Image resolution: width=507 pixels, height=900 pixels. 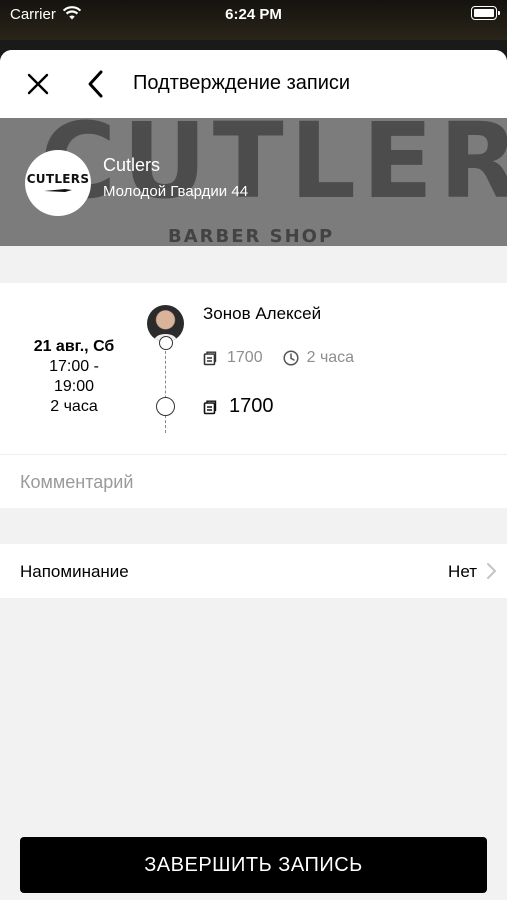 I want to click on service-row: 1700 2 часа, so click(x=278, y=358).